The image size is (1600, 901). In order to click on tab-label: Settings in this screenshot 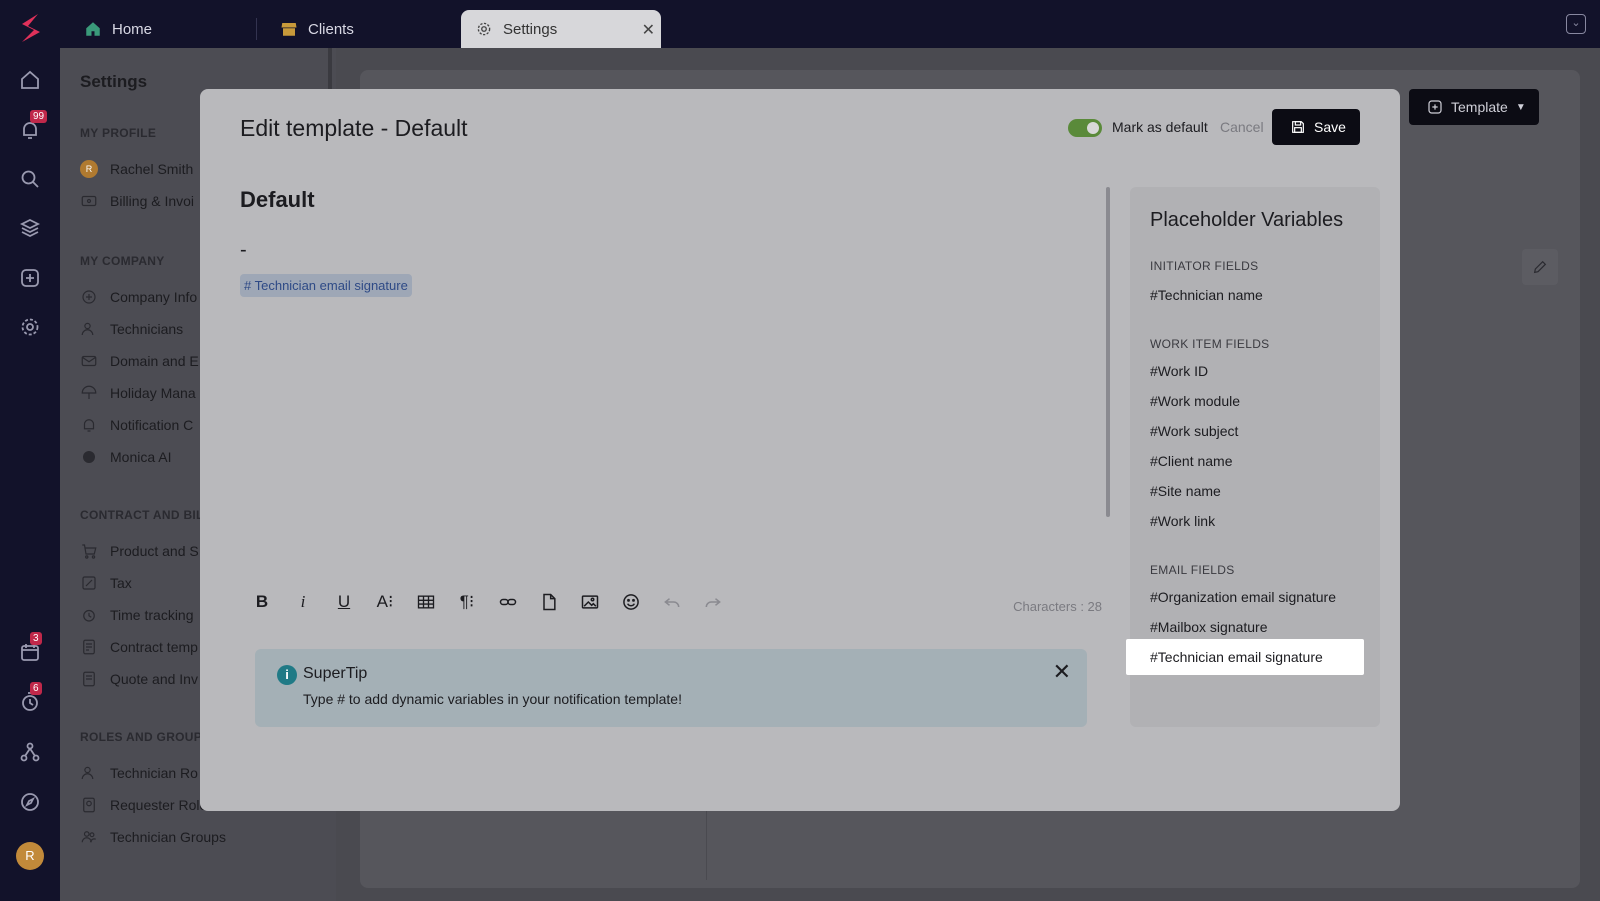, I will do `click(530, 29)`.